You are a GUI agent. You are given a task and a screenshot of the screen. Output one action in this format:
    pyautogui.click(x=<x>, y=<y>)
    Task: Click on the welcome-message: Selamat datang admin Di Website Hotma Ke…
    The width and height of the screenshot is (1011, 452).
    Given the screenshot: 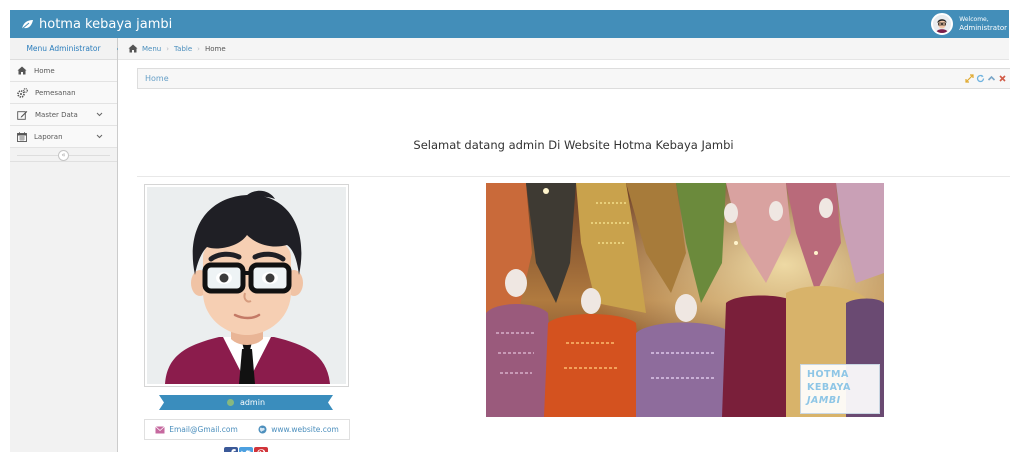 What is the action you would take?
    pyautogui.click(x=573, y=145)
    